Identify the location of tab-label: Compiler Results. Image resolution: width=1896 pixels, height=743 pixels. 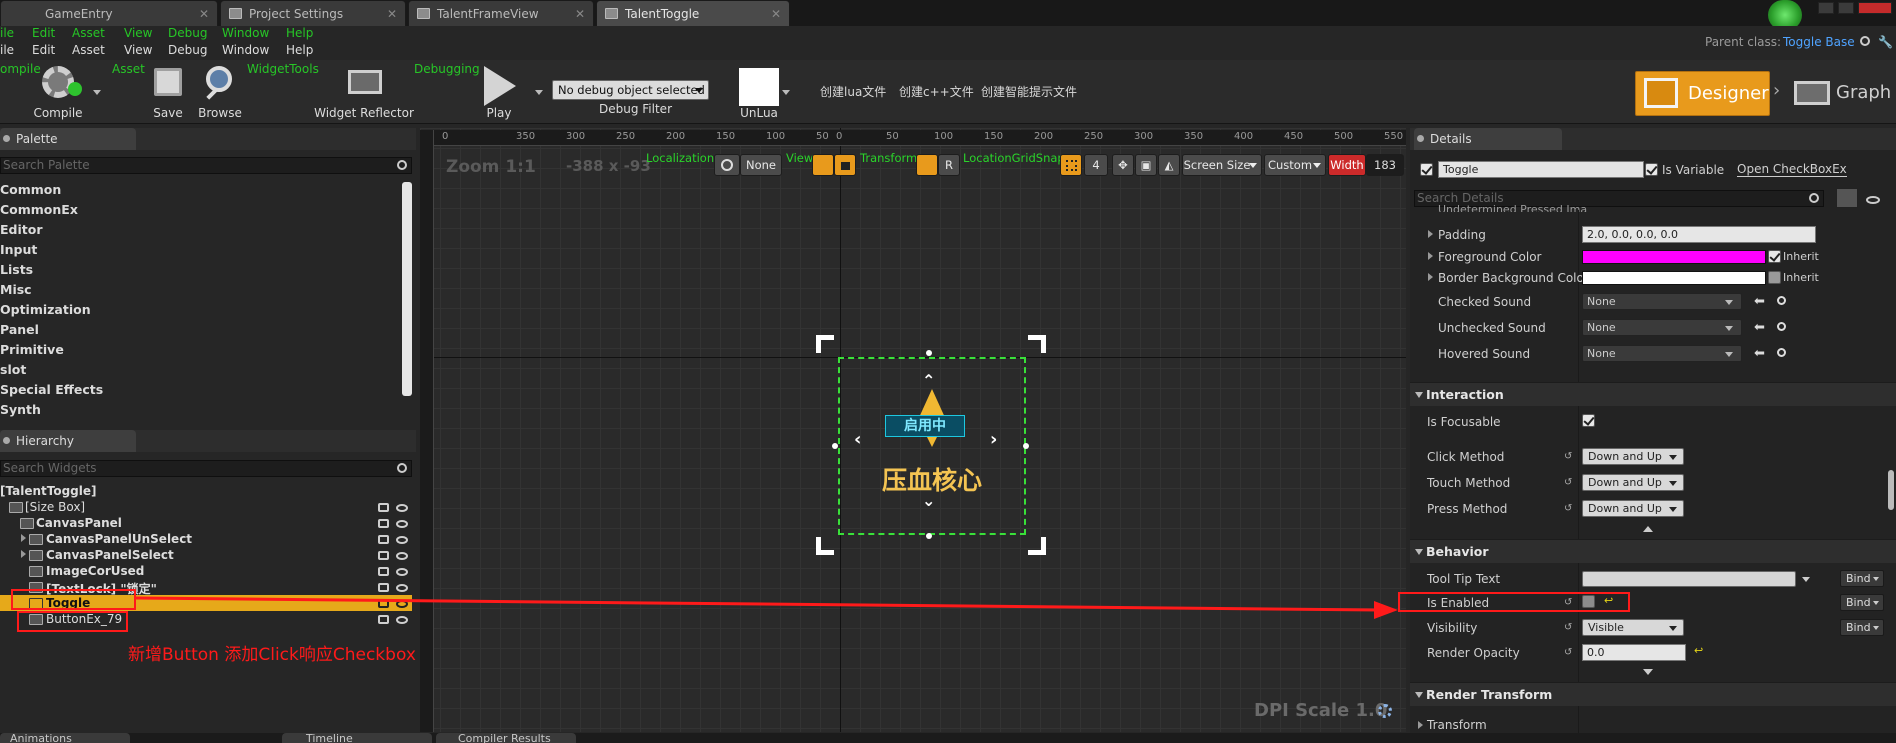
(504, 738).